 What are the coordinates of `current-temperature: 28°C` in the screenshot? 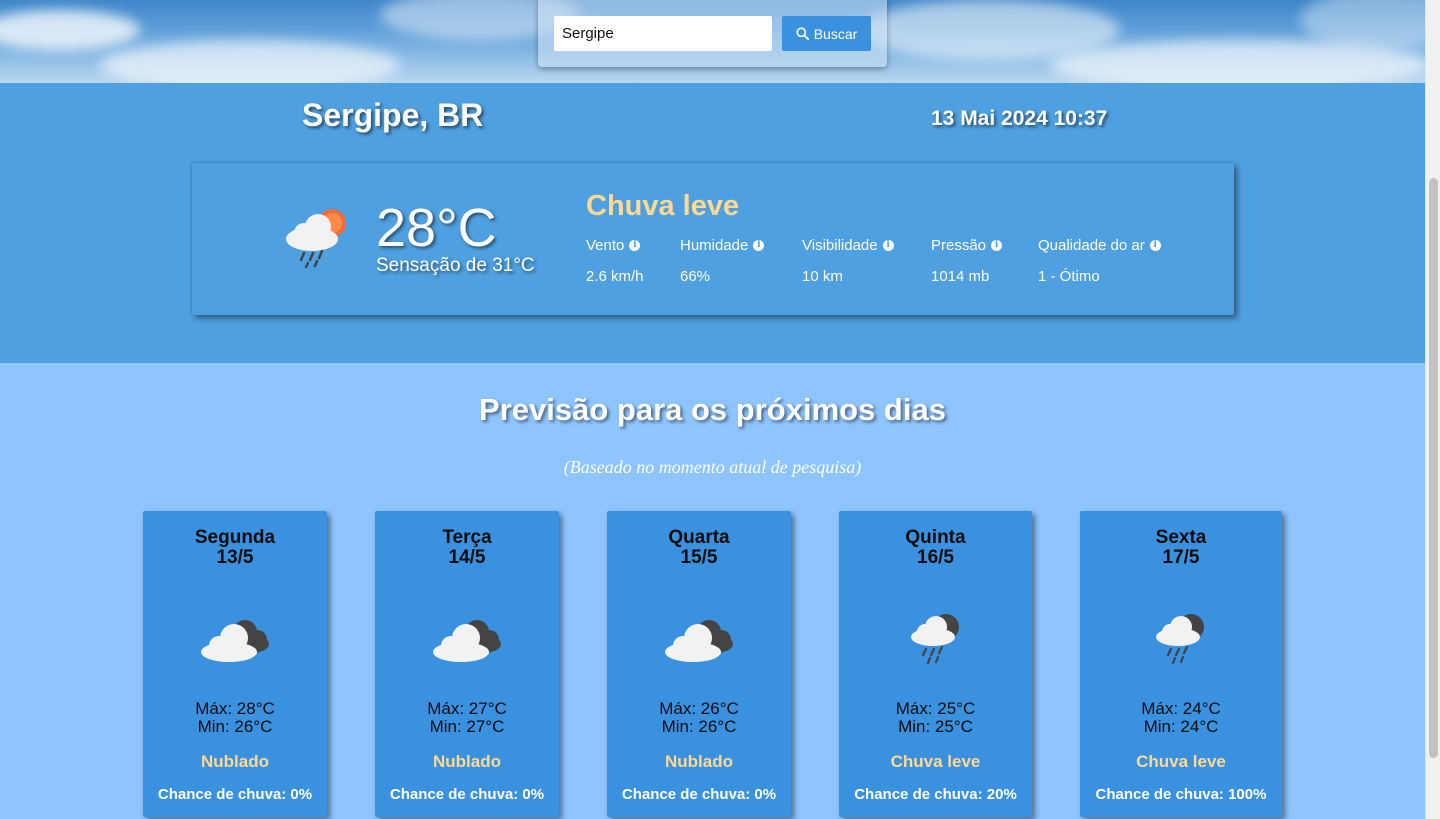 It's located at (436, 228).